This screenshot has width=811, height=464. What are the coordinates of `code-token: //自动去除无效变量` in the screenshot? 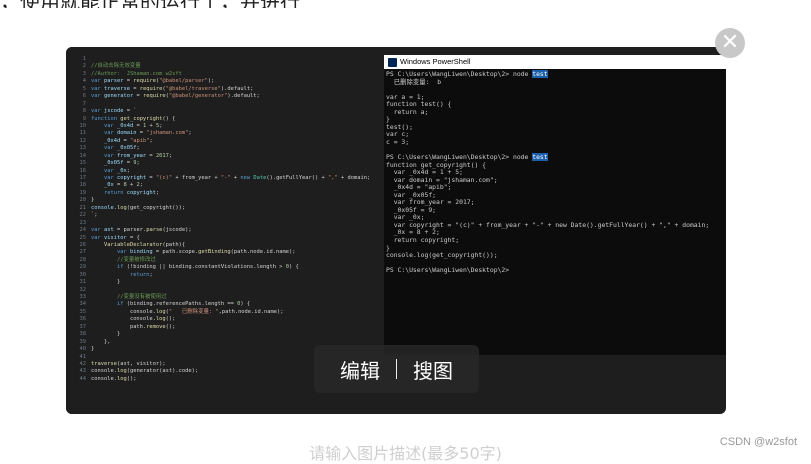 It's located at (116, 66).